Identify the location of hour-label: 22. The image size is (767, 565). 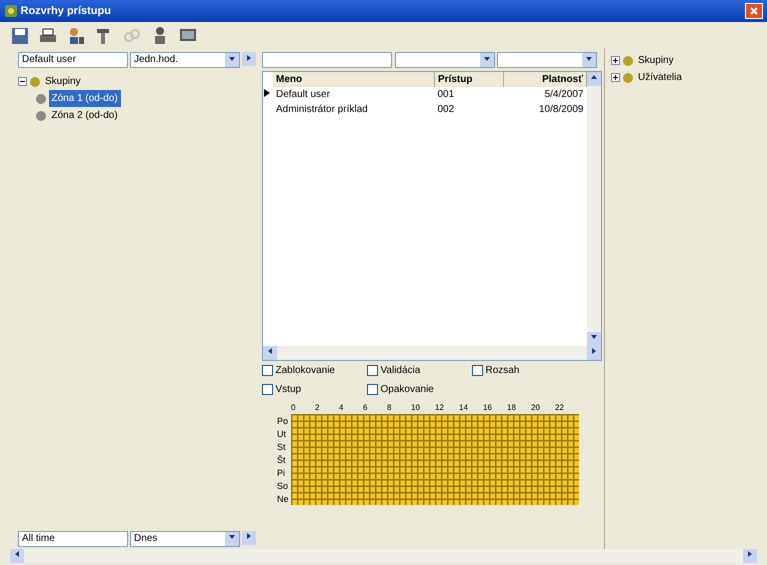
(560, 408).